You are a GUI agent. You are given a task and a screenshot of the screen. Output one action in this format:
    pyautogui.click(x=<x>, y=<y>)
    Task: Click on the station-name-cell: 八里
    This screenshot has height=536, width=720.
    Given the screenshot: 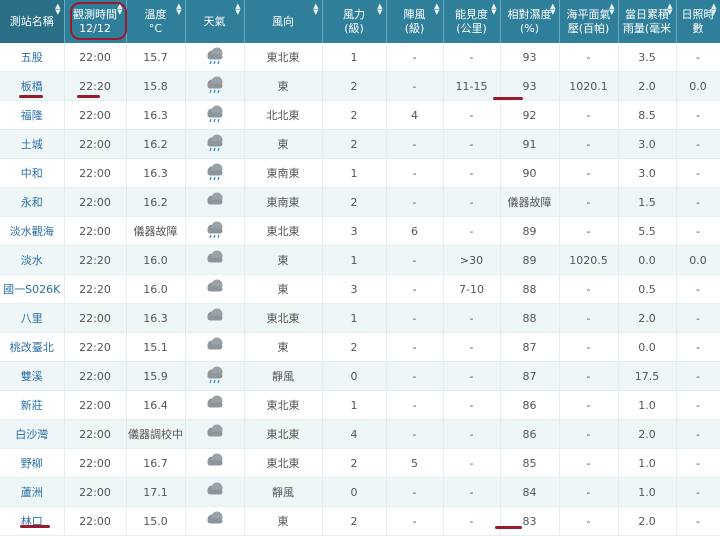 What is the action you would take?
    pyautogui.click(x=32, y=318)
    